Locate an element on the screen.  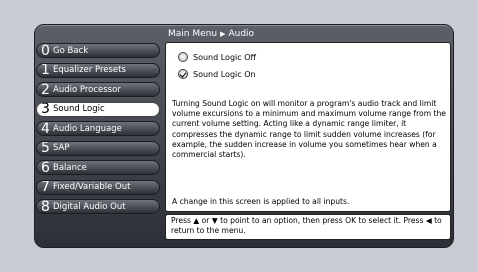
menu-item-audio-processor: 2 Audio Processor is located at coordinates (98, 89).